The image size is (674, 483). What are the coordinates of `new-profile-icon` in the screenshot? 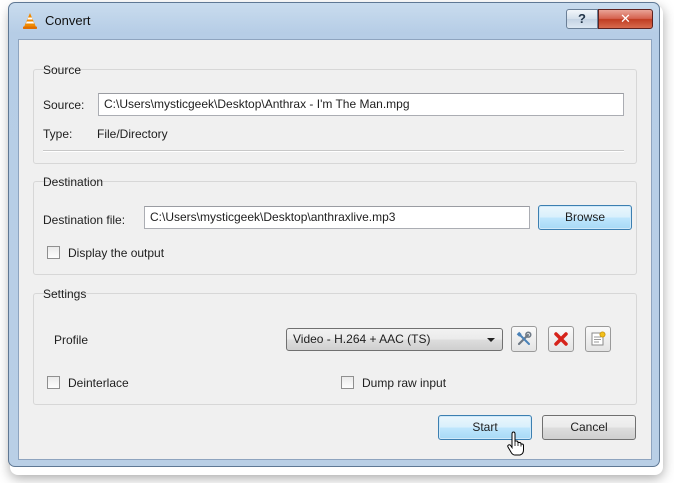 It's located at (598, 338).